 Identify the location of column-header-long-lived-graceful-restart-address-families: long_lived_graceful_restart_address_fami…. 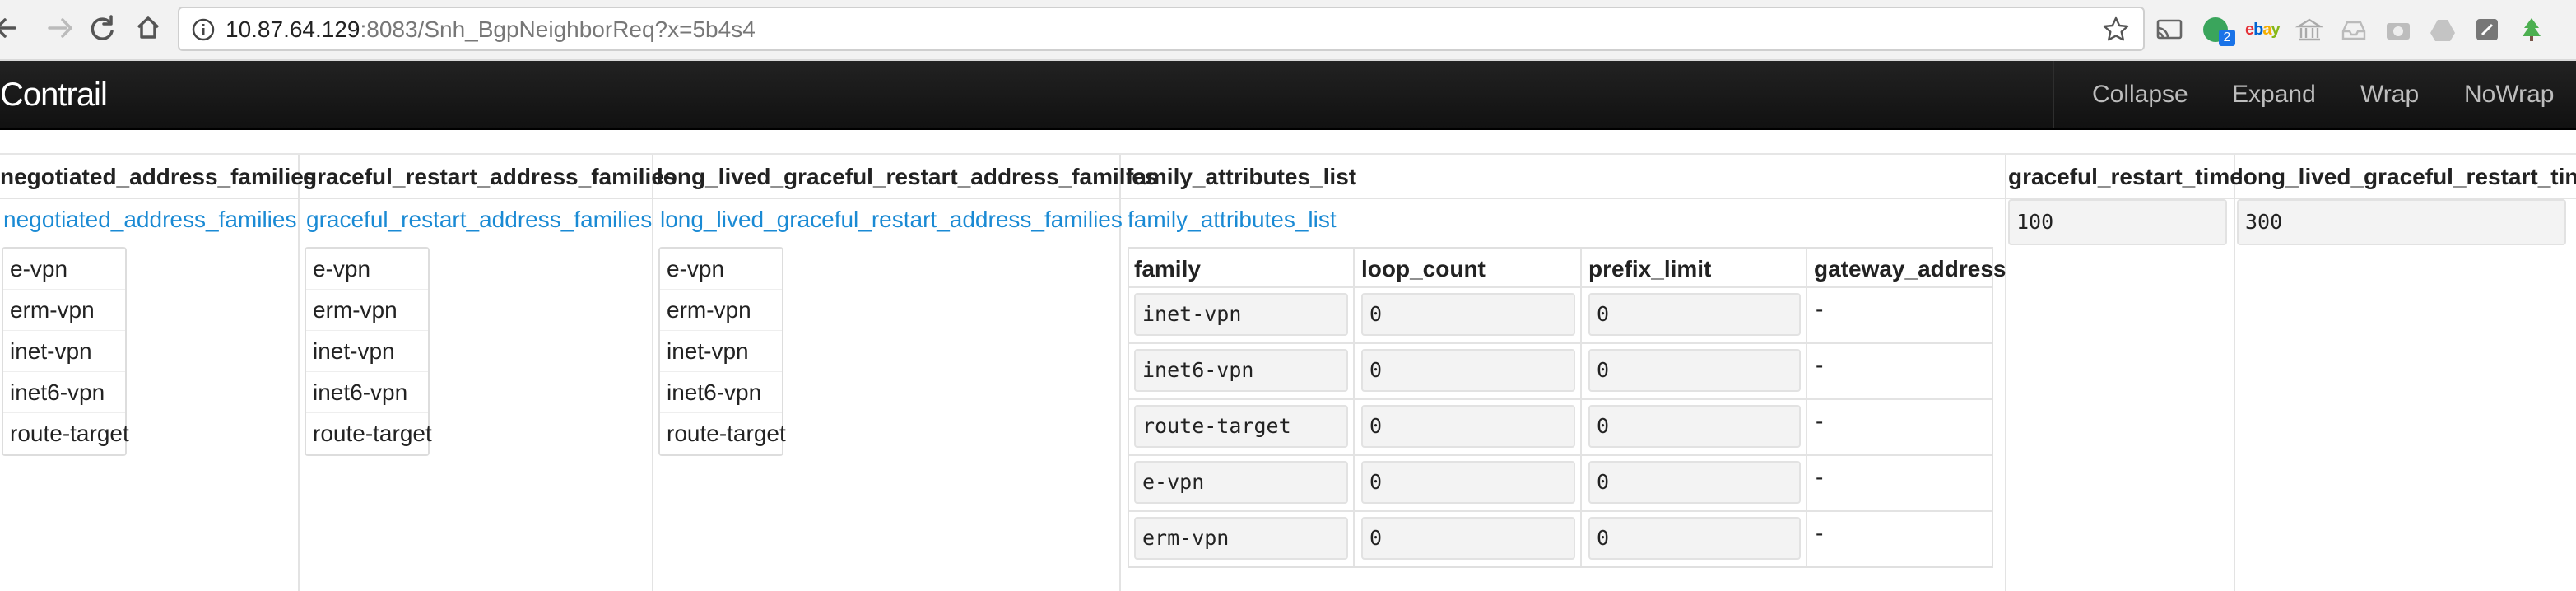
(907, 176).